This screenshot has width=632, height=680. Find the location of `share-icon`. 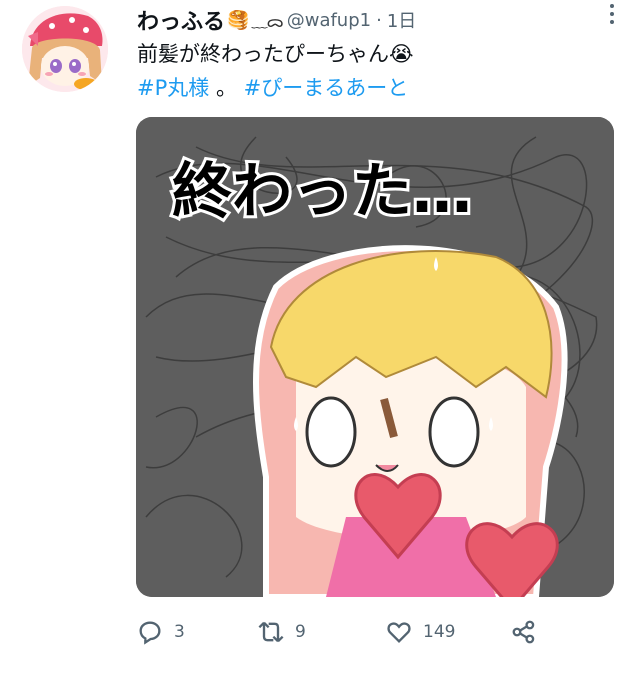

share-icon is located at coordinates (523, 632).